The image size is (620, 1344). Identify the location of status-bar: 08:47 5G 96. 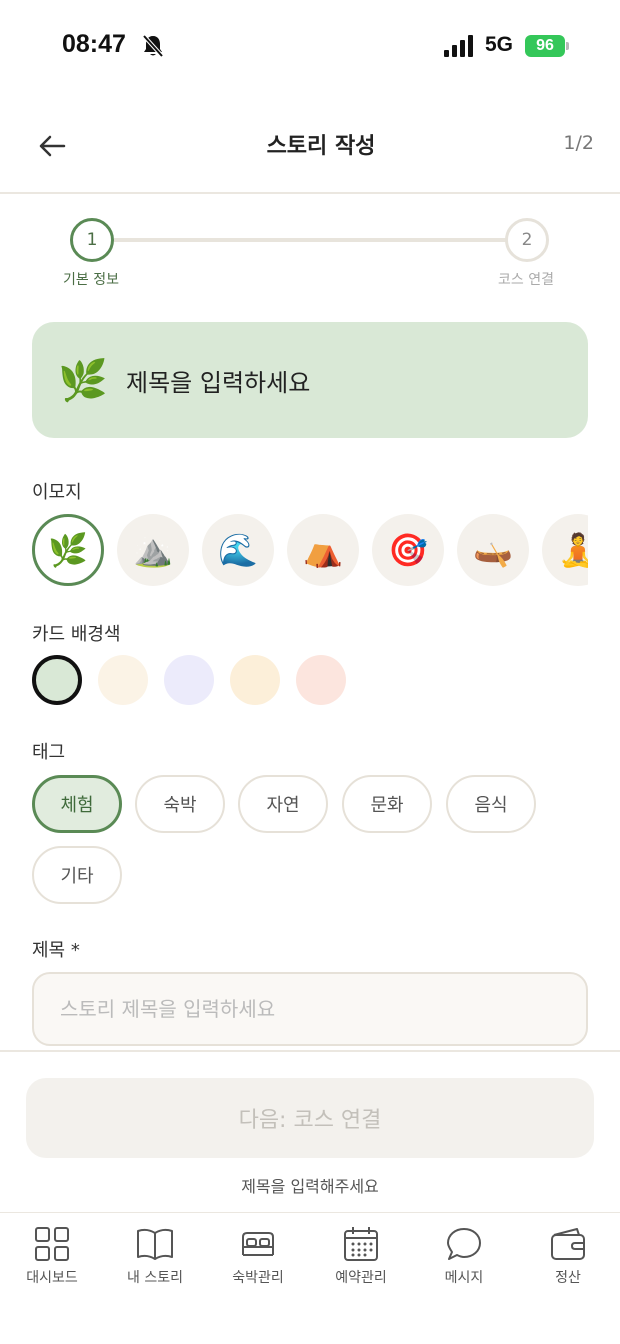
(310, 46).